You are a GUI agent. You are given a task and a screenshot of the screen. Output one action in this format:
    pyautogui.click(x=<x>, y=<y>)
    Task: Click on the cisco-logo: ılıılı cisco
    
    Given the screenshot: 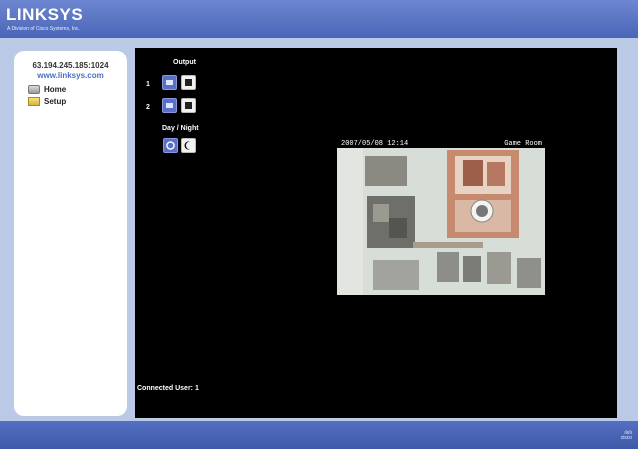 What is the action you would take?
    pyautogui.click(x=626, y=436)
    